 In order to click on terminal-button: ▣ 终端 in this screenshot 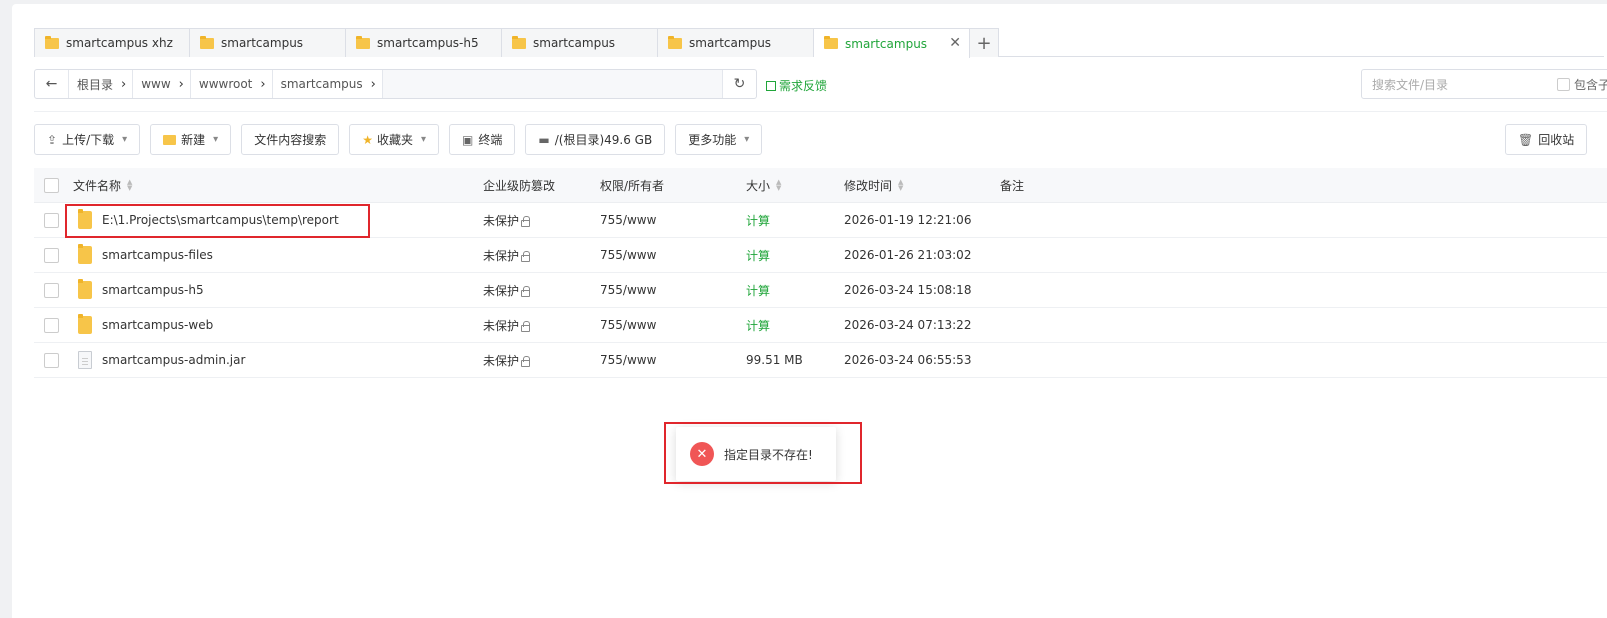, I will do `click(482, 139)`.